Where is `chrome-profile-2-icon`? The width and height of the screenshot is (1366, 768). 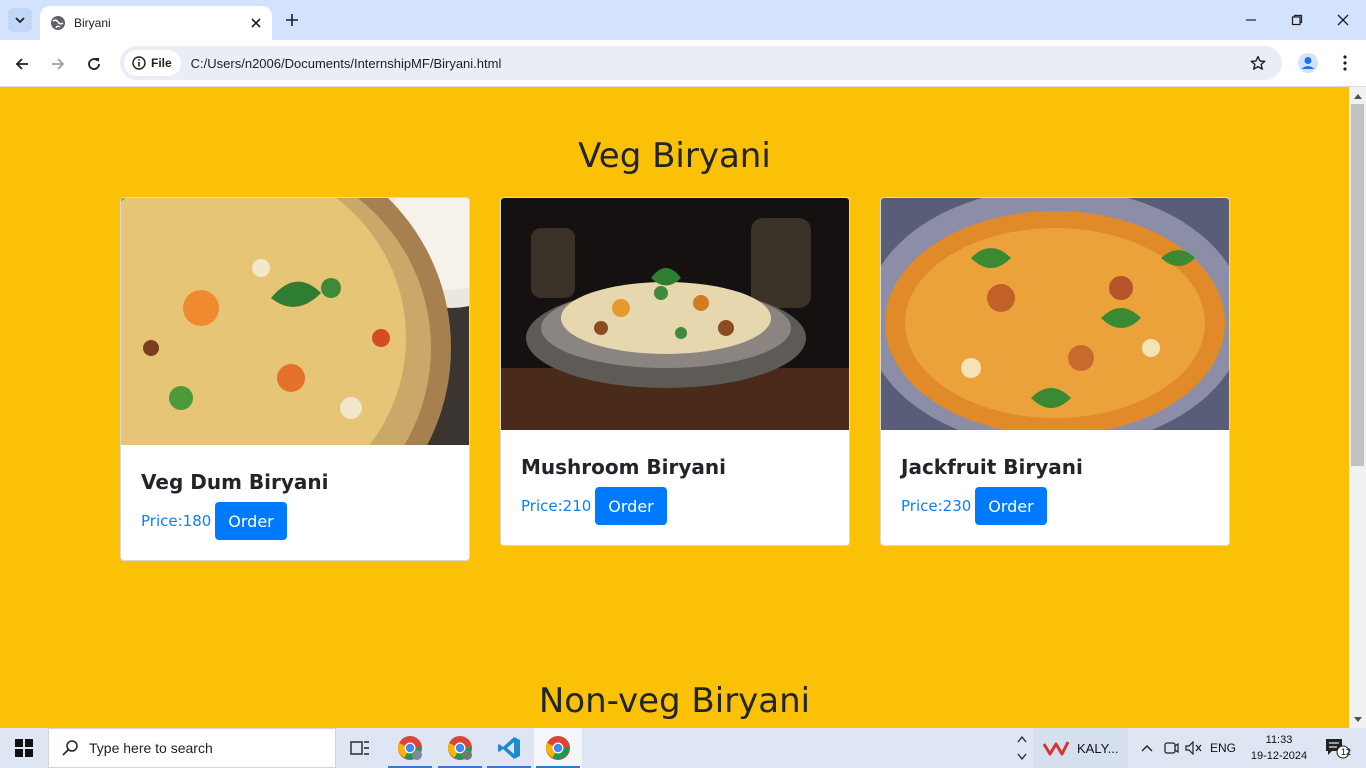 chrome-profile-2-icon is located at coordinates (460, 748).